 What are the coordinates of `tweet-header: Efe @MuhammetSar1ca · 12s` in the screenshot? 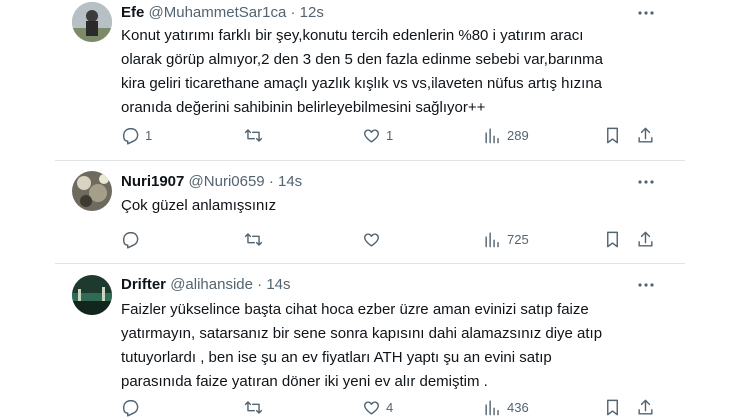 It's located at (222, 13).